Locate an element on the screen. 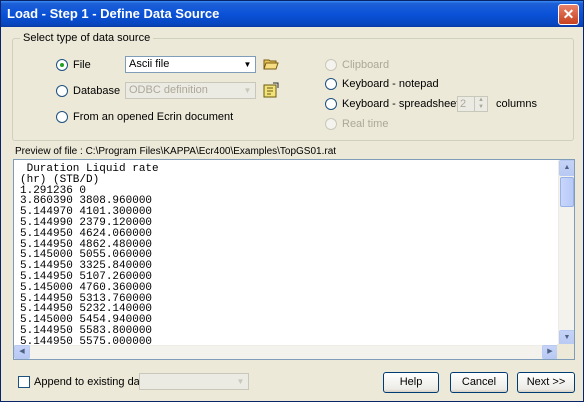  close-icon: ✕ is located at coordinates (568, 14).